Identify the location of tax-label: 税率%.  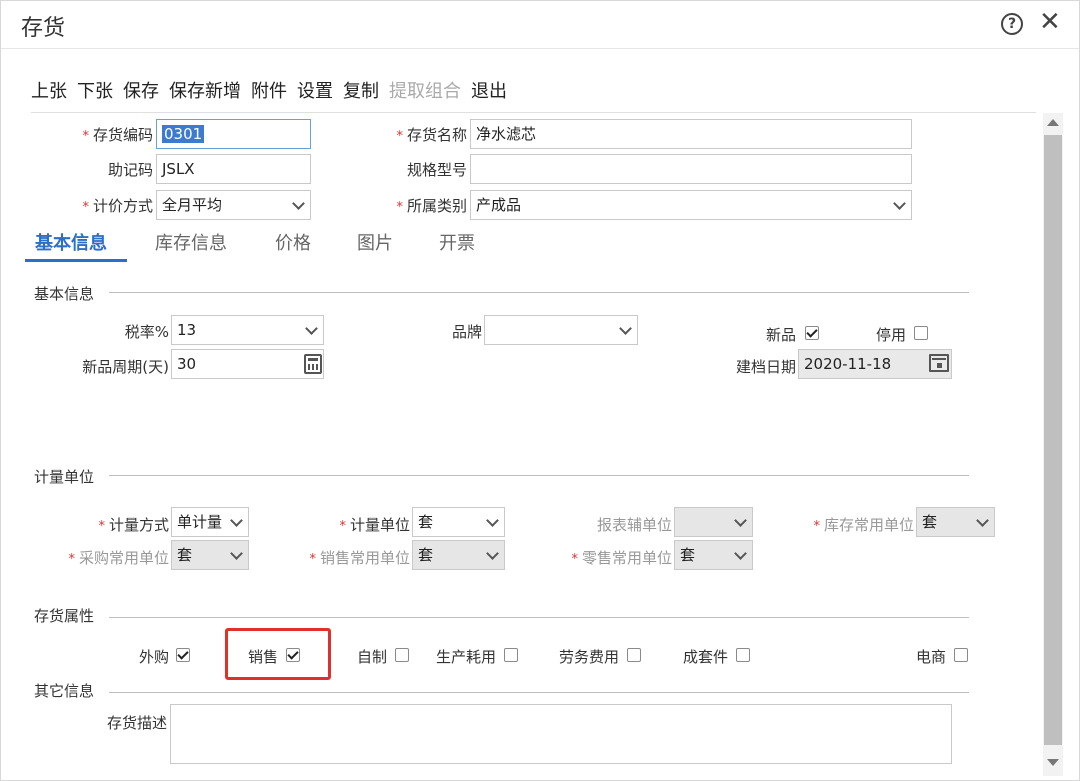
(146, 332).